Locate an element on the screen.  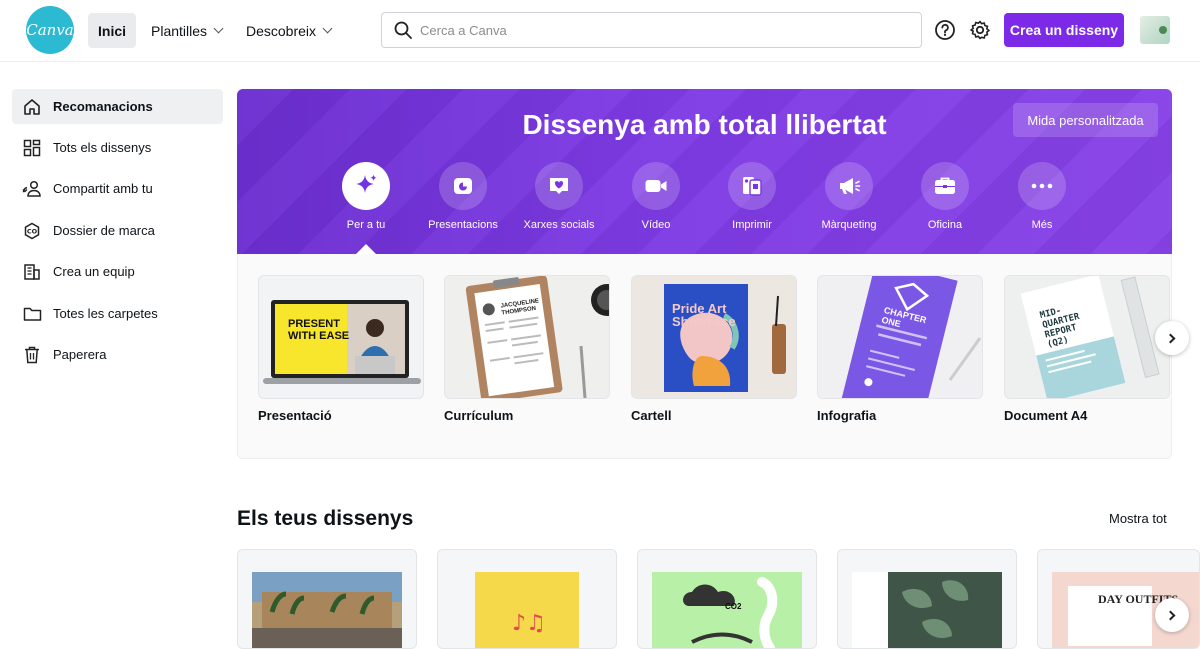
template-thumbnail: CHAPTER ONE is located at coordinates (900, 337).